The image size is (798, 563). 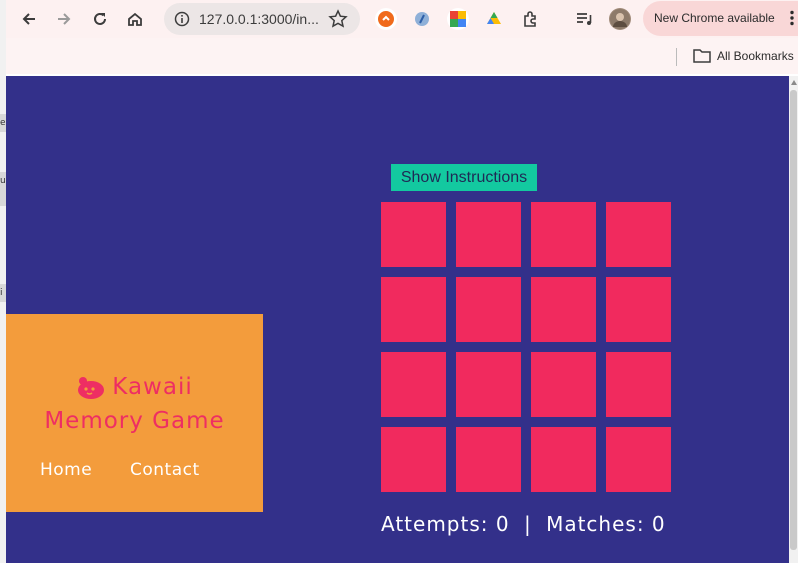 I want to click on profile-avatar-icon, so click(x=620, y=19).